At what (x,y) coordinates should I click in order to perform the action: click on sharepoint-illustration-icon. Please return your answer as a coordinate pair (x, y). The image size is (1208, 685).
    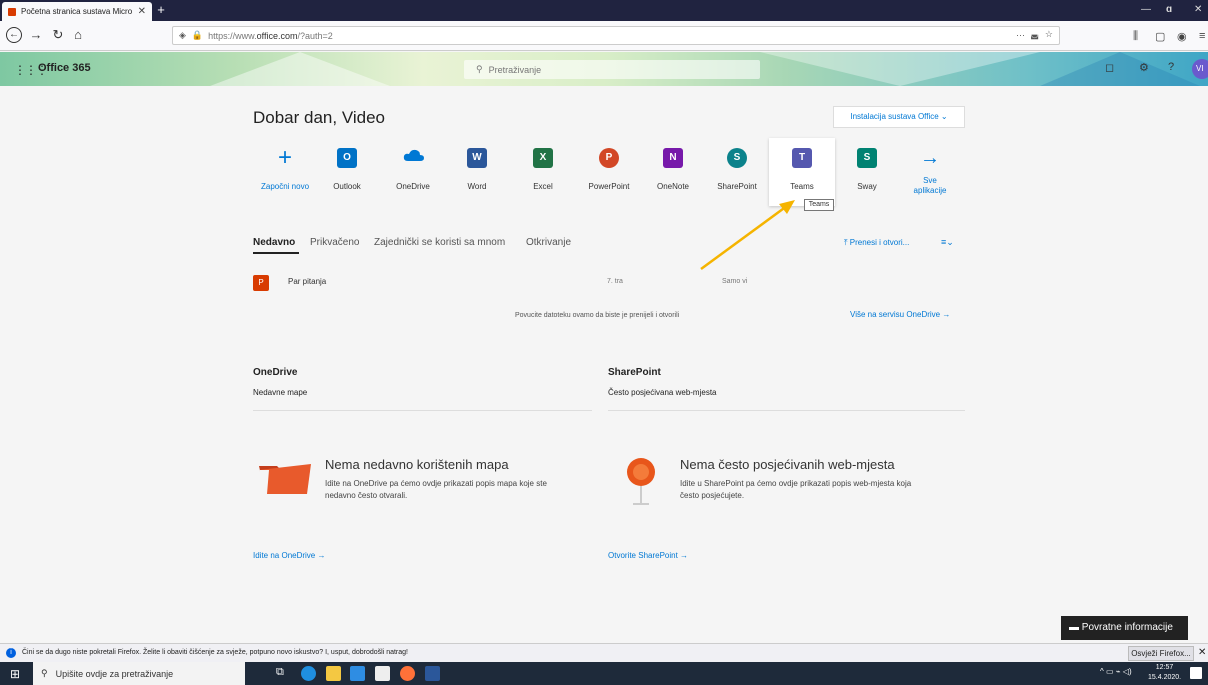
    Looking at the image, I should click on (641, 481).